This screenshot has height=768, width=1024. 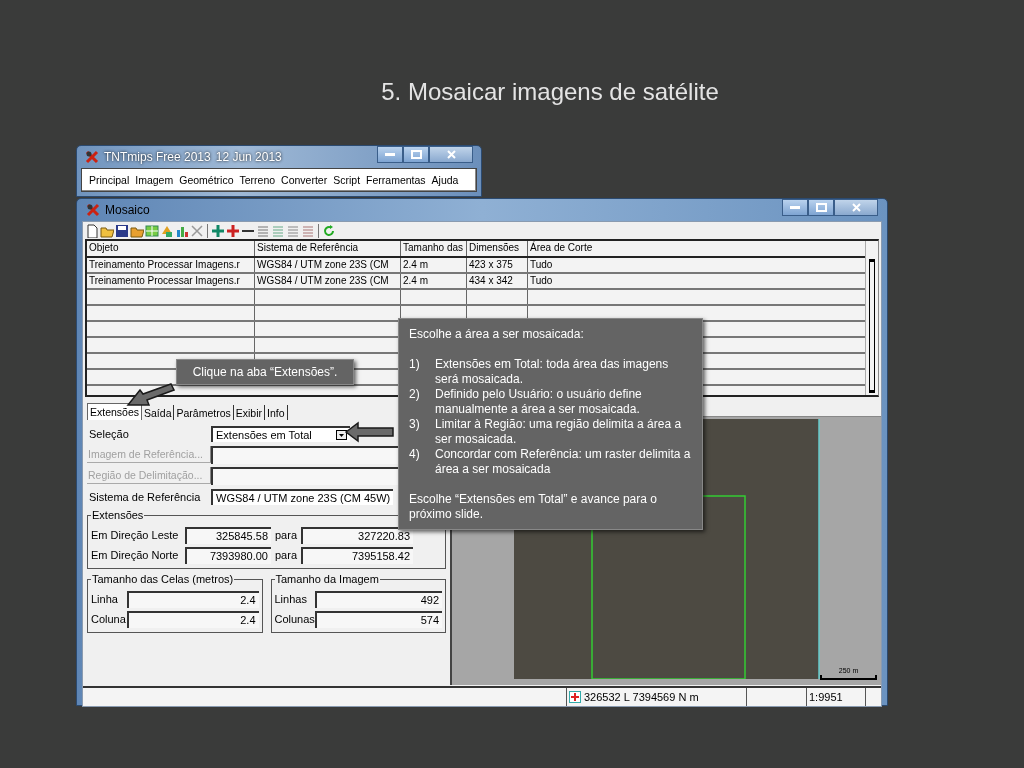 What do you see at coordinates (152, 230) in the screenshot?
I see `grid-icon` at bounding box center [152, 230].